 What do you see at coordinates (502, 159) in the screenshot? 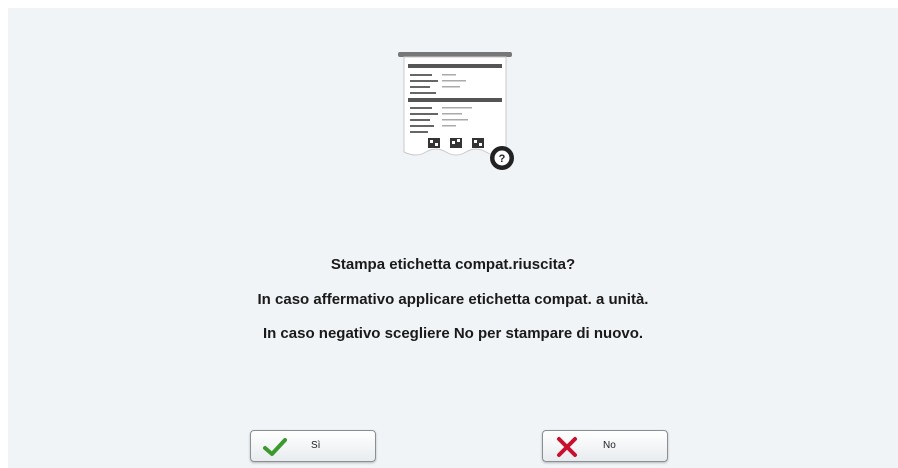
I see `question-mark-icon: ?` at bounding box center [502, 159].